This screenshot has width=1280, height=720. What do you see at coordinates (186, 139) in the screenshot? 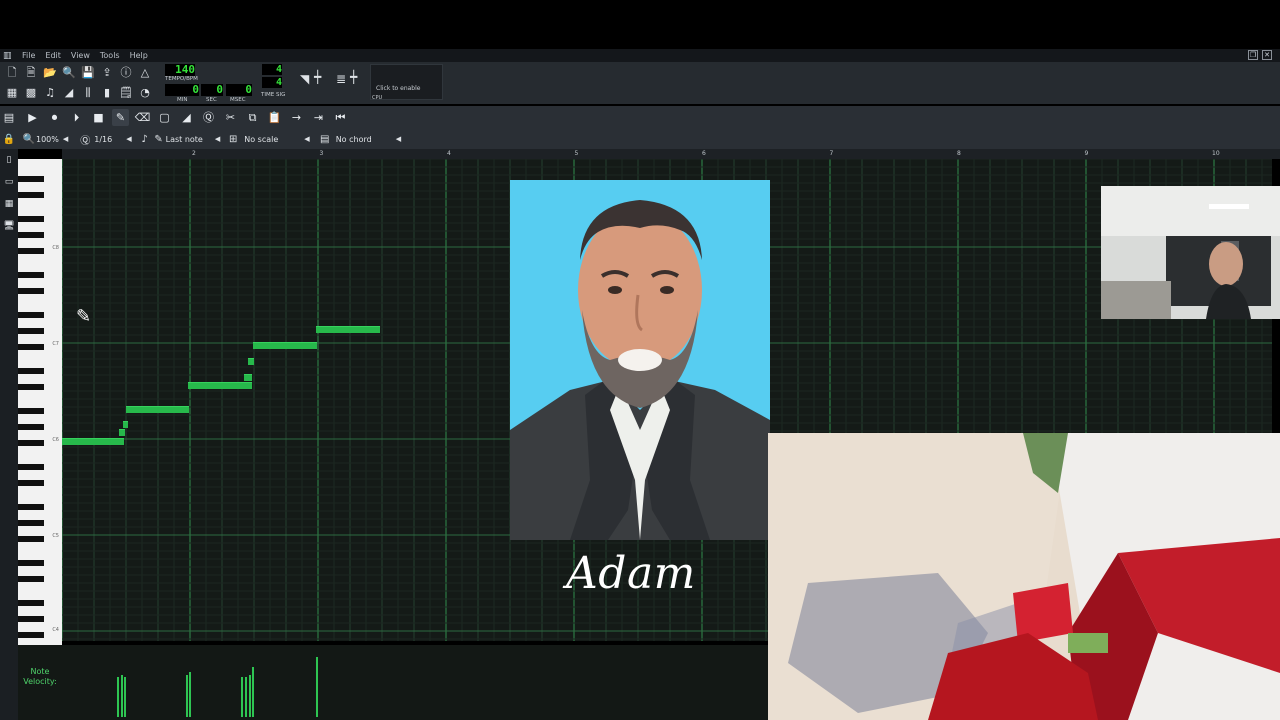
I see `note-length-combo: ✎ Last note ◀` at bounding box center [186, 139].